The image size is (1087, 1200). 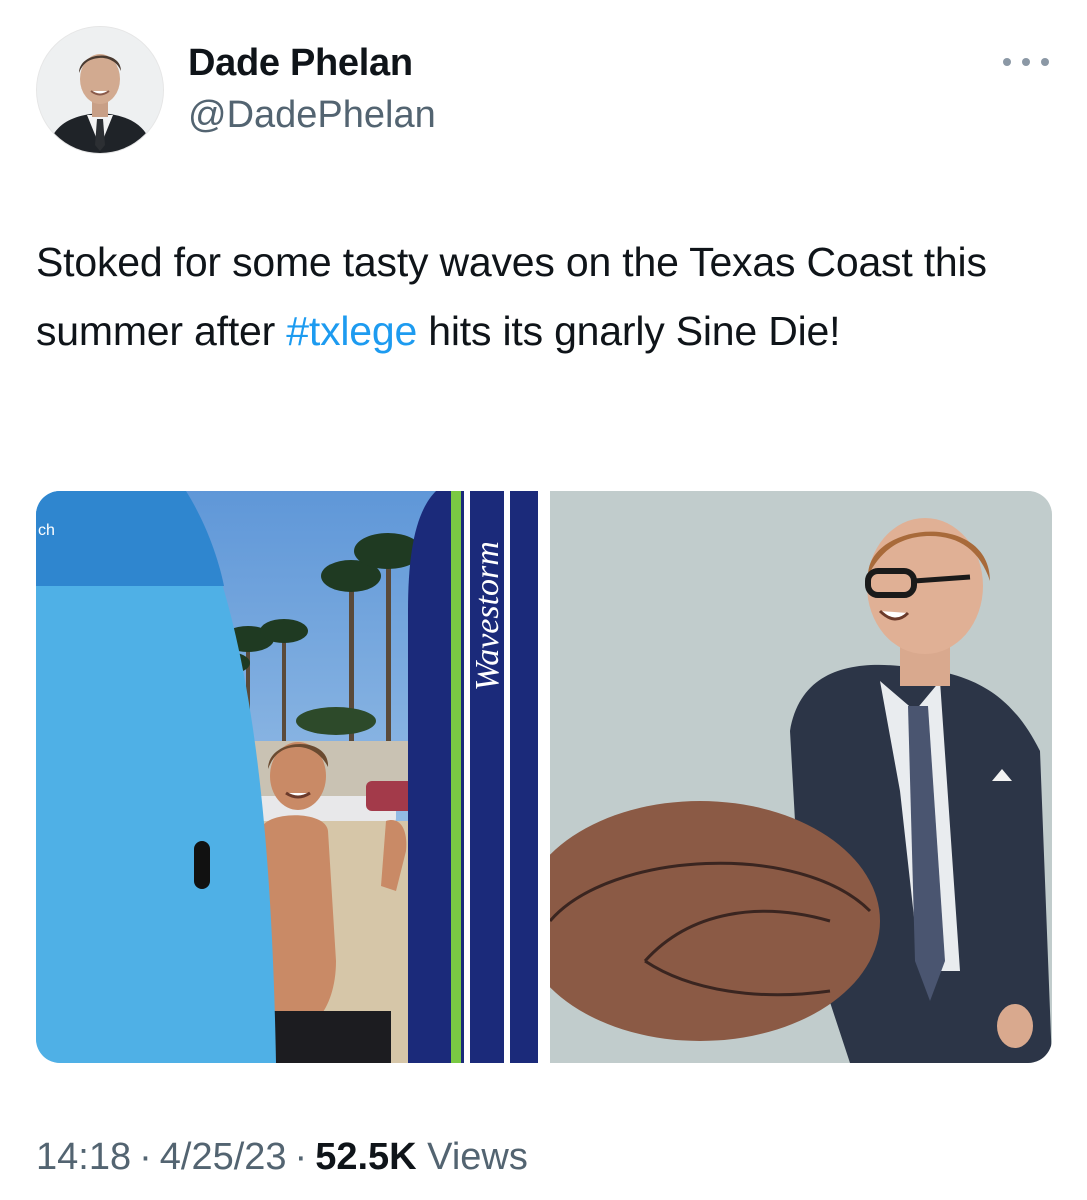 I want to click on tweet-meta: 14:18 · 4/25/23 · 52.5K Views, so click(x=282, y=1157).